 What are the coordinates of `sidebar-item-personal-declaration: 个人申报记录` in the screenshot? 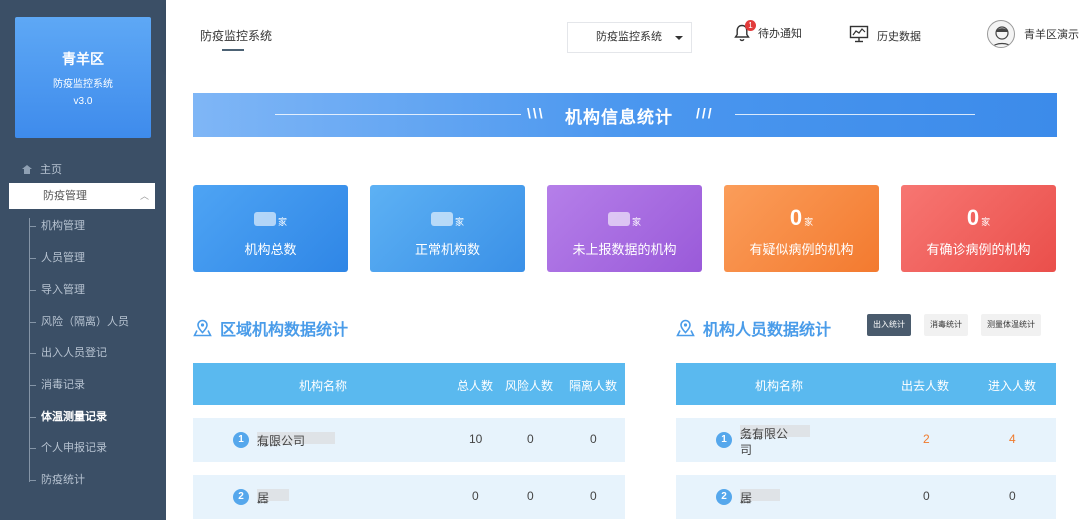 It's located at (68, 448).